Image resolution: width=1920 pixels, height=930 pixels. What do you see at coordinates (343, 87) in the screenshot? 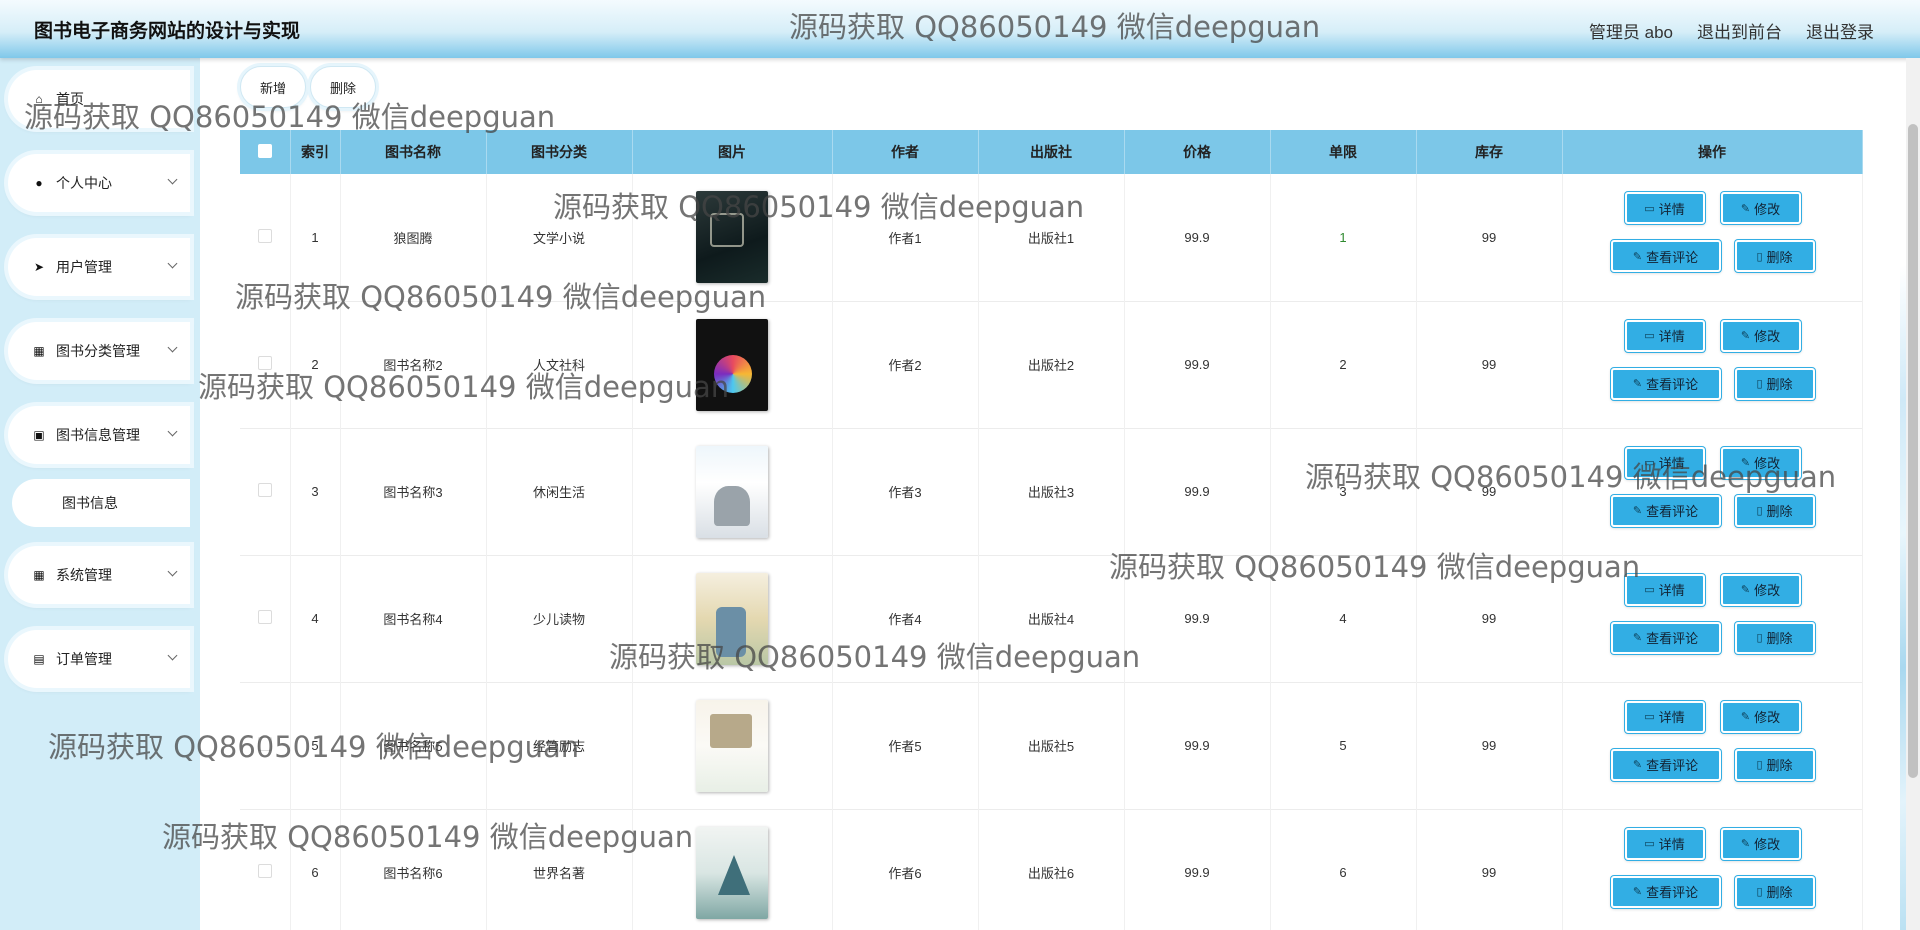
I see `bulk-delete-button: 删除` at bounding box center [343, 87].